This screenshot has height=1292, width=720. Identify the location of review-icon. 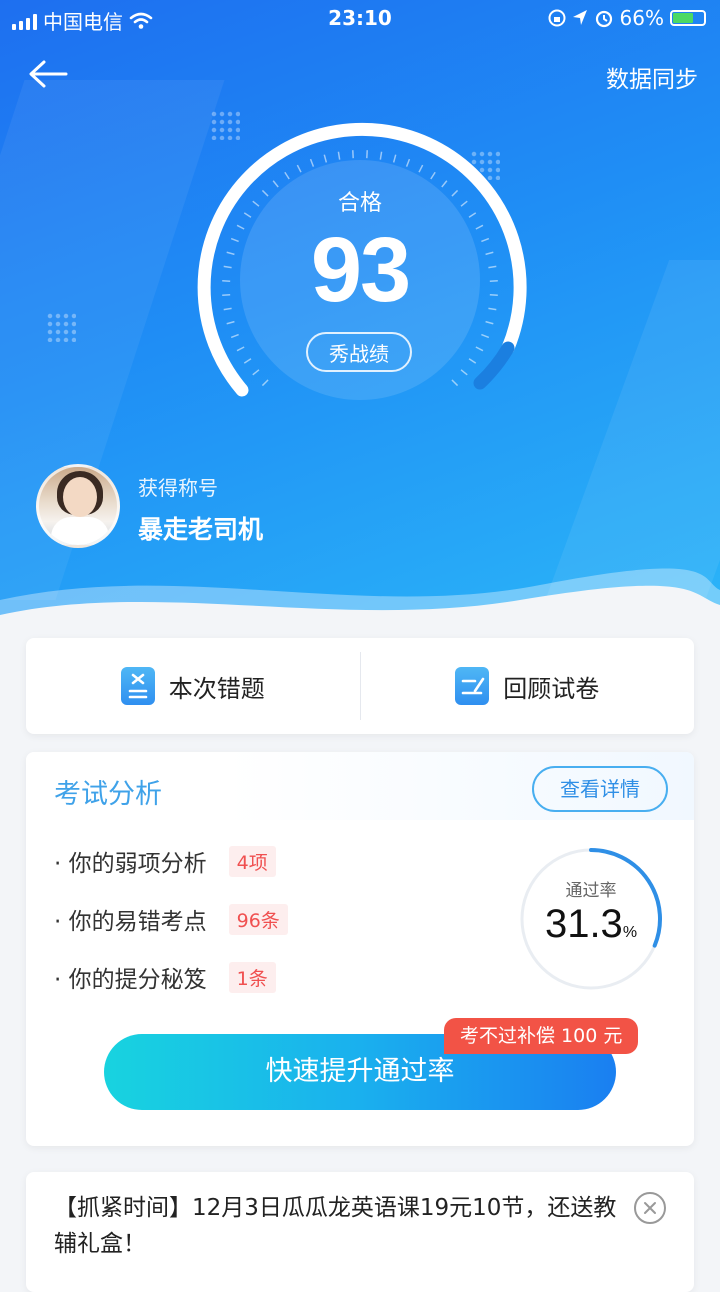
(472, 686).